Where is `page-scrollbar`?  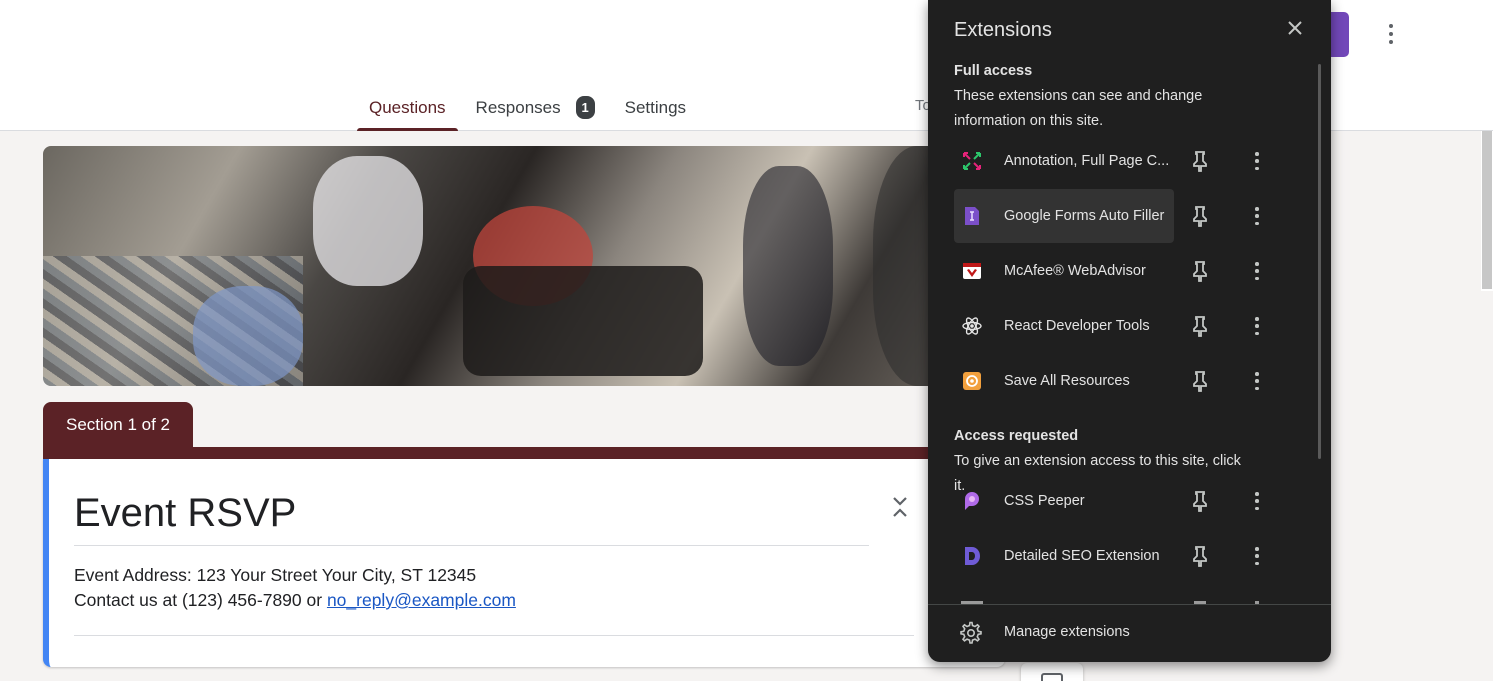 page-scrollbar is located at coordinates (1487, 211).